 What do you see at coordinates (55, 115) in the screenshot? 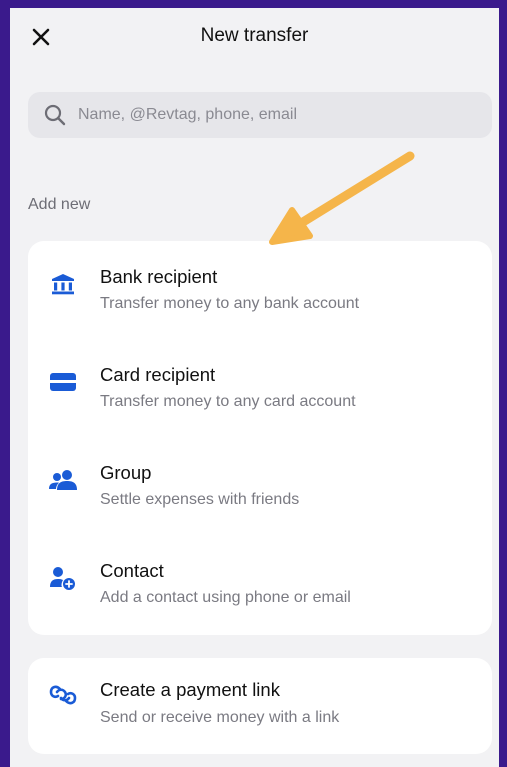
I see `search-icon` at bounding box center [55, 115].